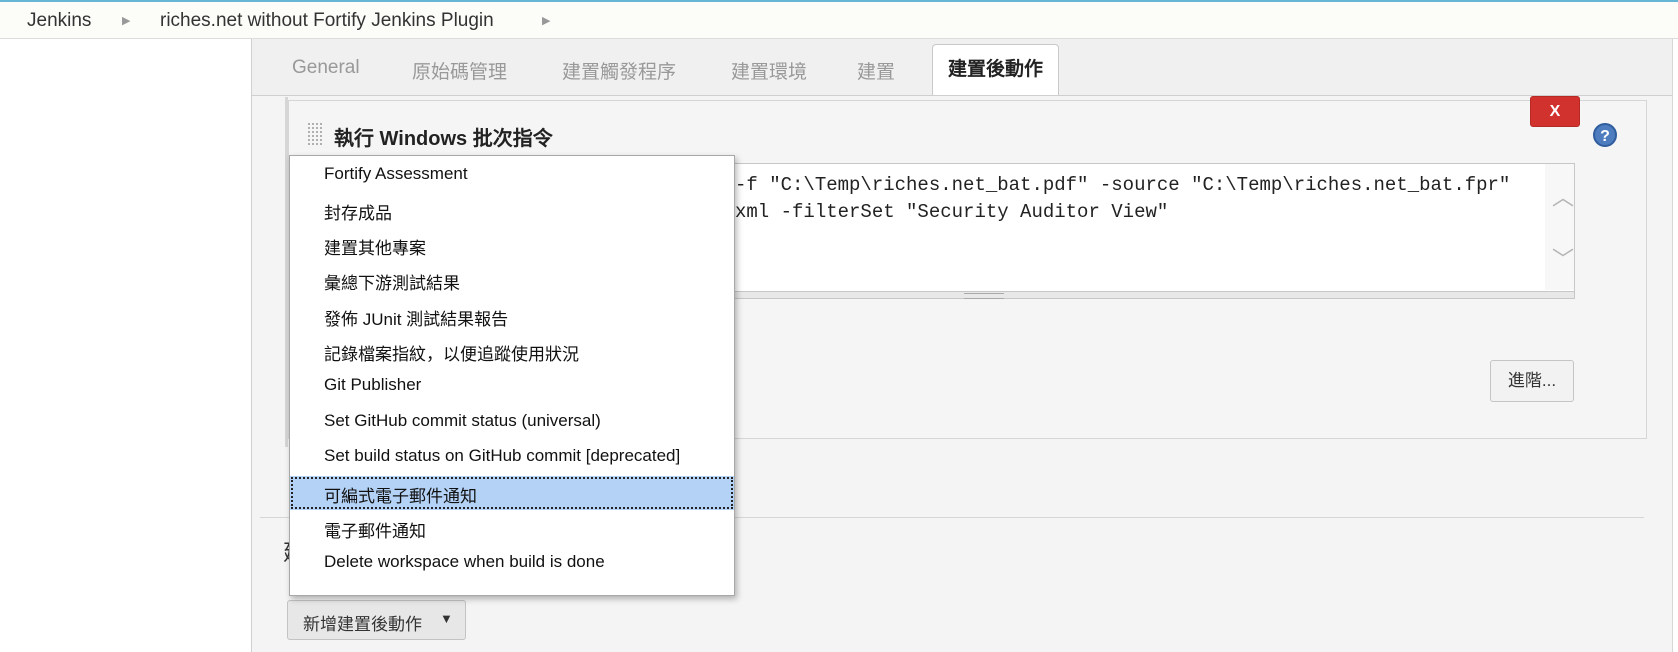  Describe the element at coordinates (512, 210) in the screenshot. I see `menu-item-archive-artifacts: 封存成品` at that location.